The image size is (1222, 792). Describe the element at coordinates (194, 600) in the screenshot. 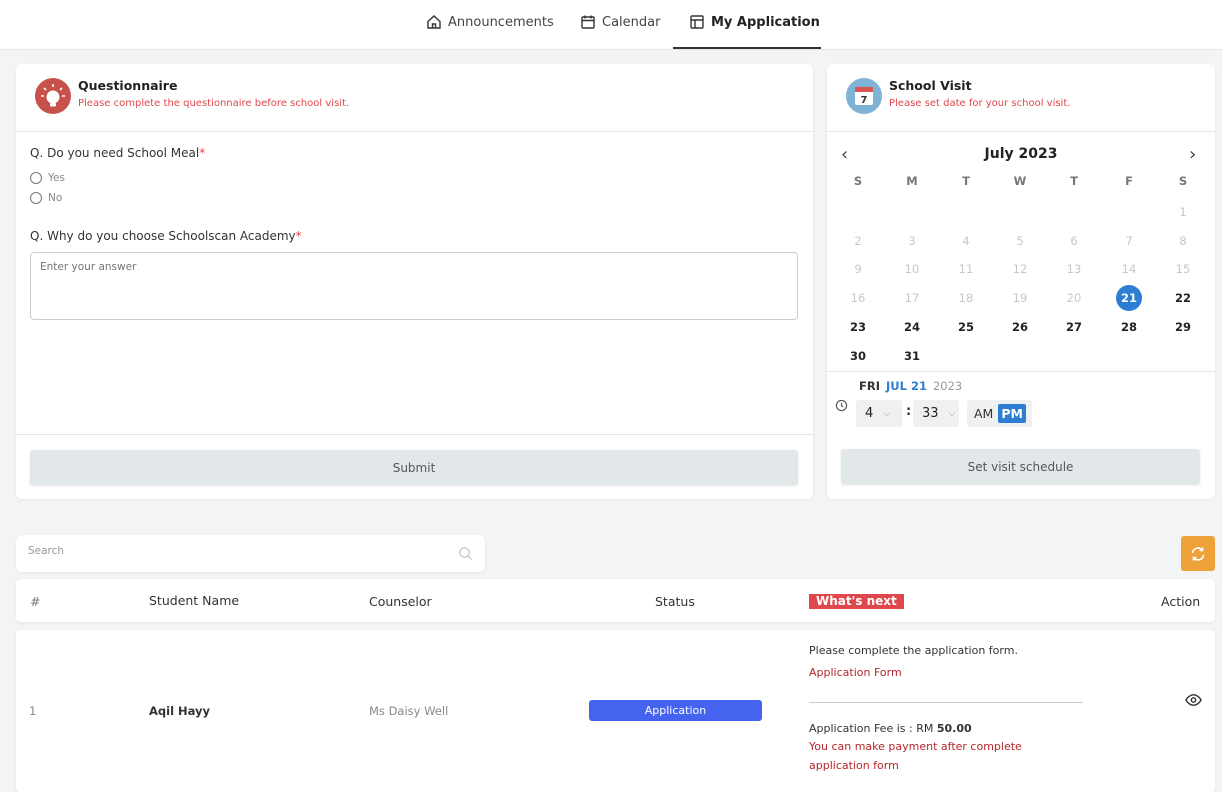

I see `column-header-student-name: Student Name` at that location.